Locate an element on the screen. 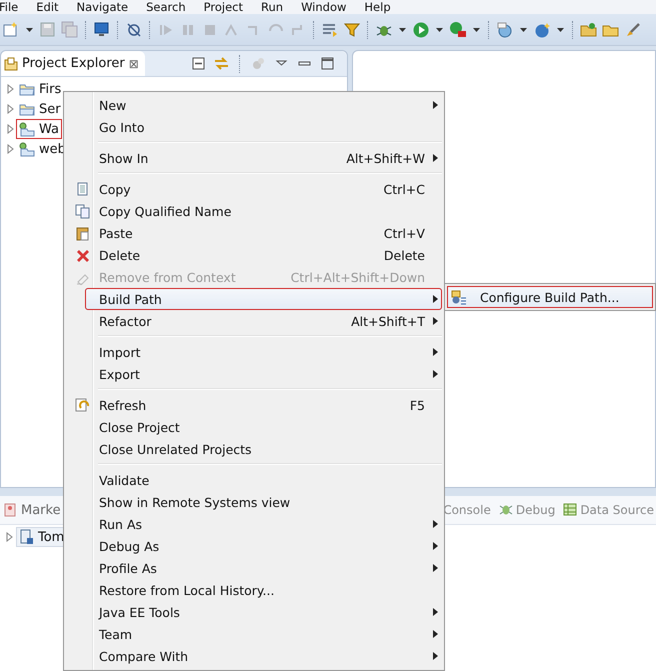 This screenshot has height=671, width=656. menu-item: Profile As is located at coordinates (254, 568).